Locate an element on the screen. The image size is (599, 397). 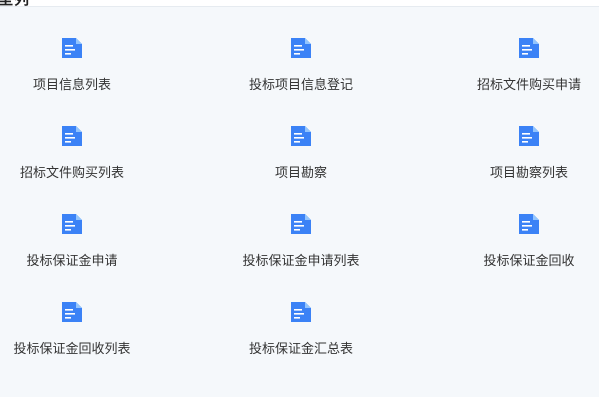
tile-bid-deposit-summary: 投标保证金汇总表 is located at coordinates (301, 335).